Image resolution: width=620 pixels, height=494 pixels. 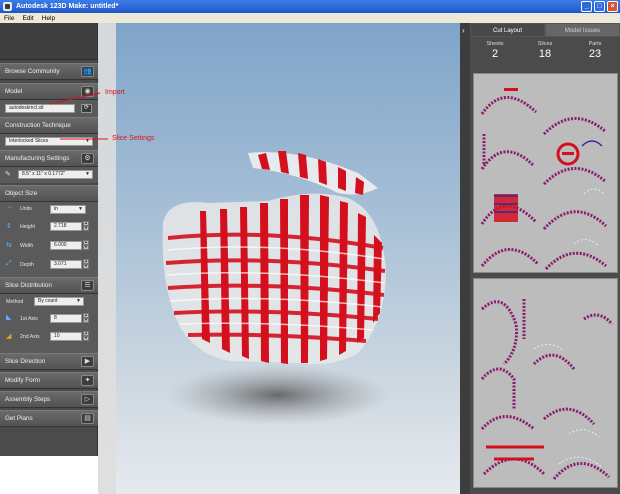 What do you see at coordinates (55, 174) in the screenshot?
I see `material-size-dropdown: 8.5" x 11" x 0.1772" ▼` at bounding box center [55, 174].